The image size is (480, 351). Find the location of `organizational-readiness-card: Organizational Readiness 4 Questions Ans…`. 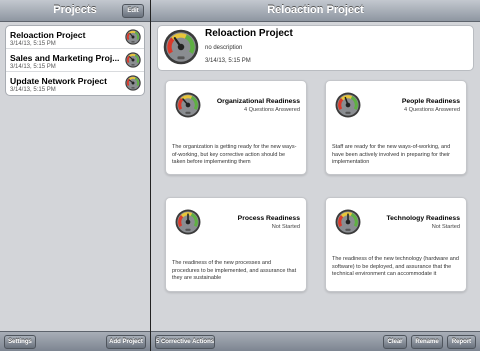

organizational-readiness-card: Organizational Readiness 4 Questions Ans… is located at coordinates (236, 127).